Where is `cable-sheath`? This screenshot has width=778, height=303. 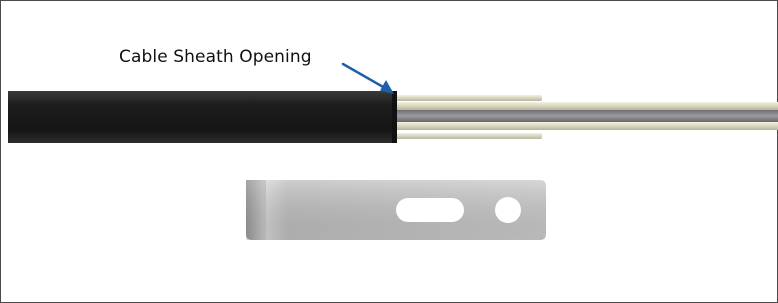
cable-sheath is located at coordinates (202, 117).